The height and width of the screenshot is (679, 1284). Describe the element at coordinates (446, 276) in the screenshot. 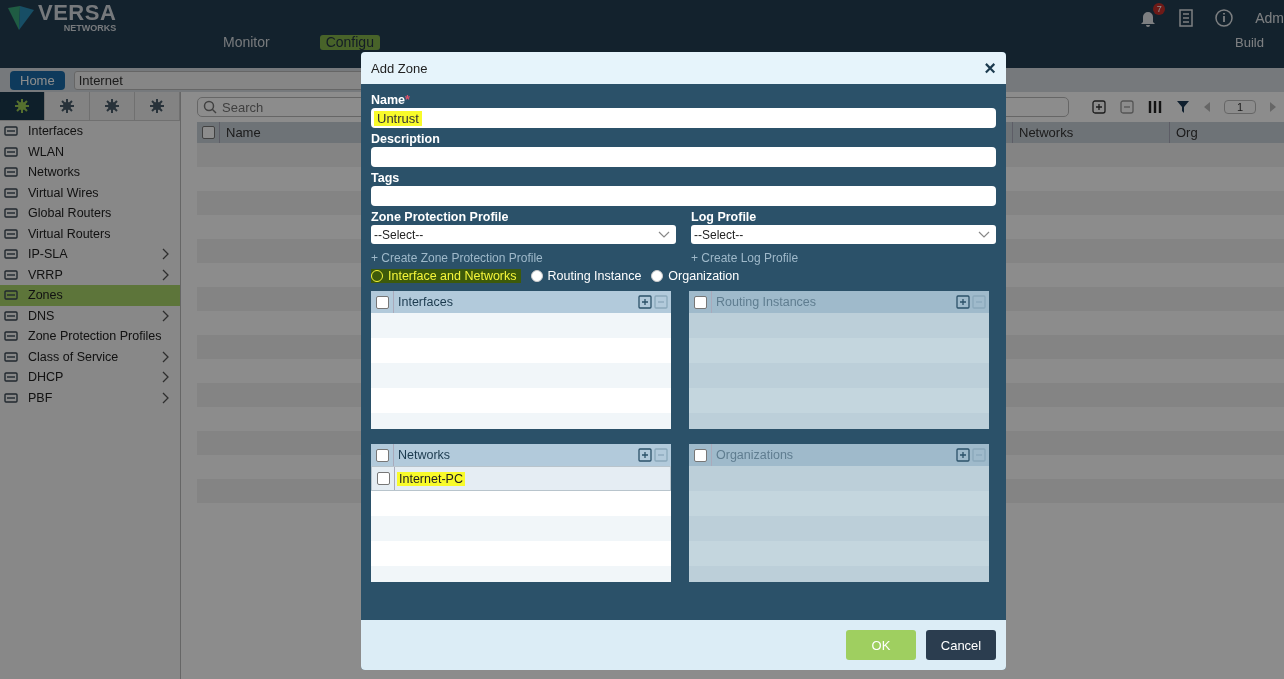

I see `radio-option: Interface and Networks` at that location.